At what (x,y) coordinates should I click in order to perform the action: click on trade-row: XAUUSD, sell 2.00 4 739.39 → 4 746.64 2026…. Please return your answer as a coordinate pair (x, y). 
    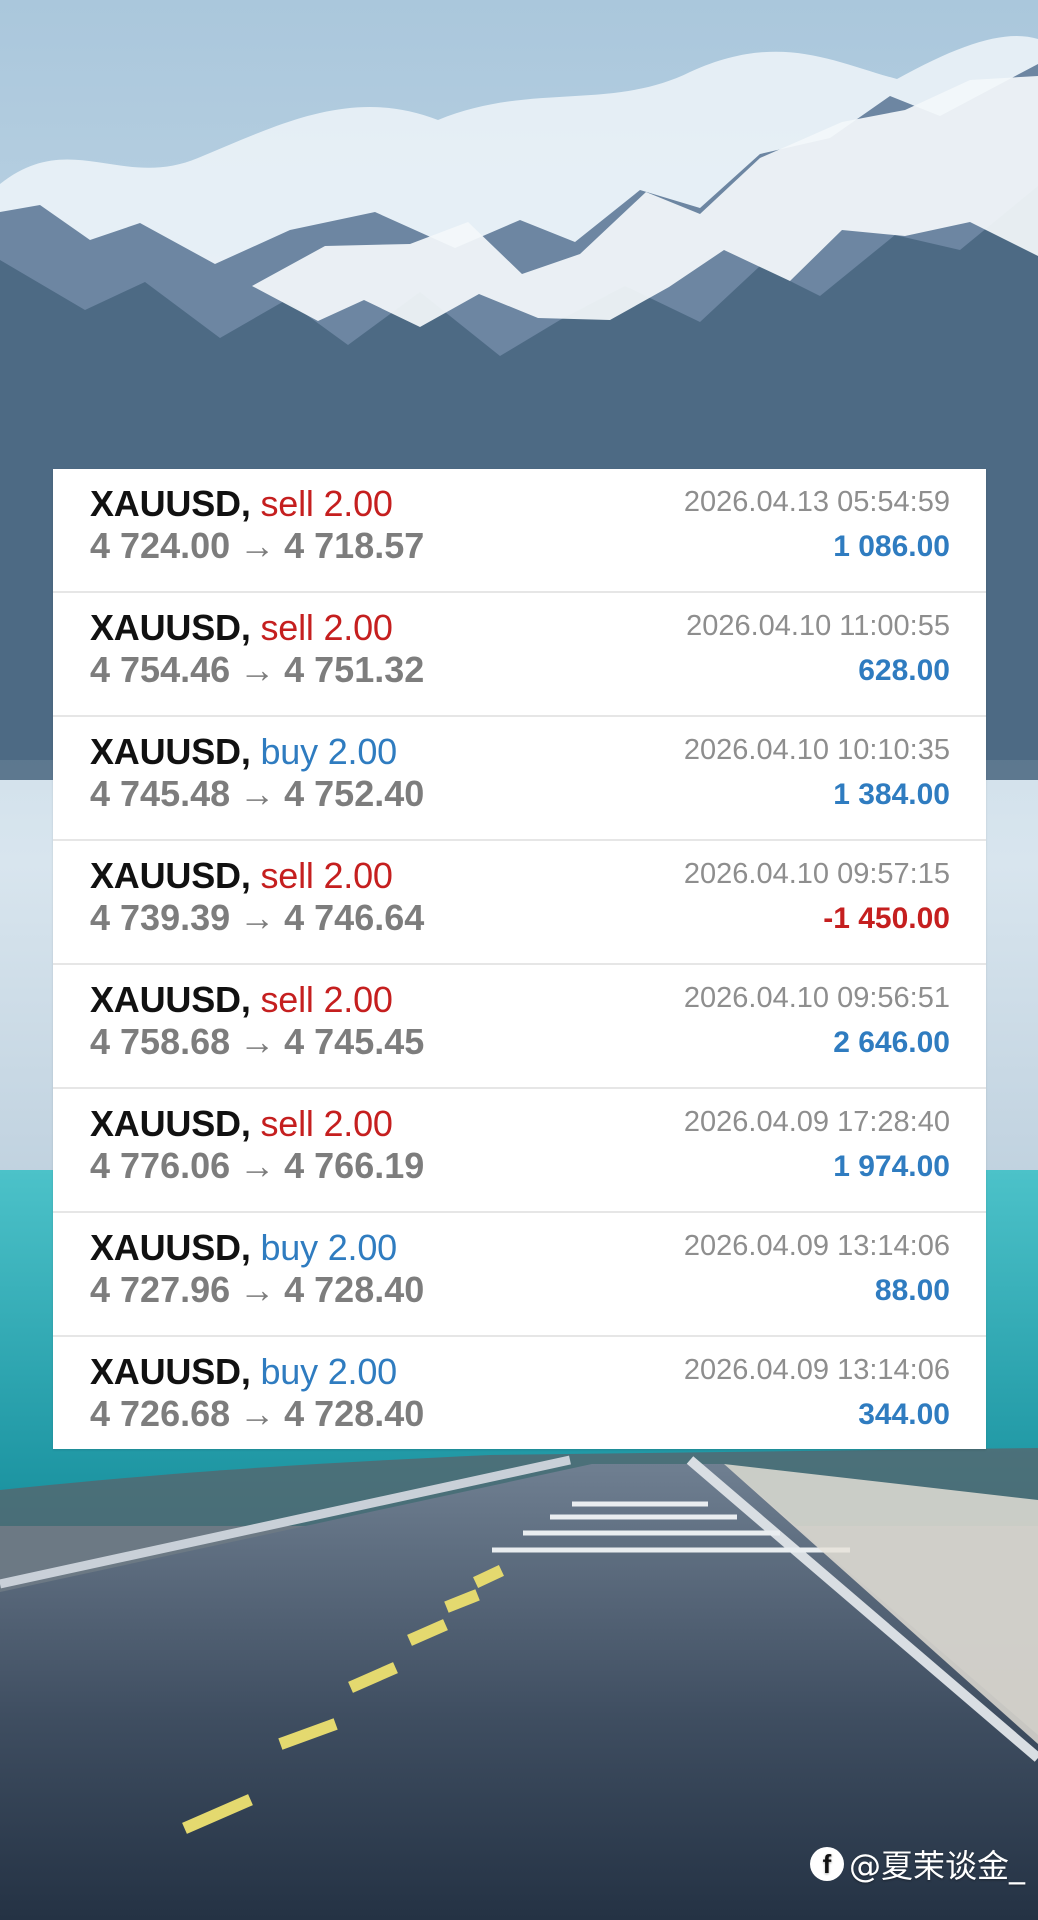
    Looking at the image, I should click on (519, 903).